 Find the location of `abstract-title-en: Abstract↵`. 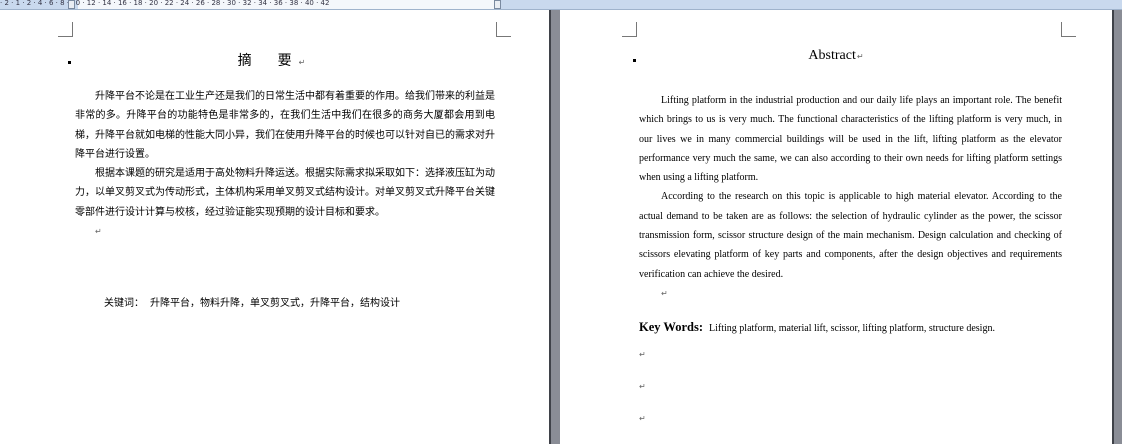

abstract-title-en: Abstract↵ is located at coordinates (836, 56).